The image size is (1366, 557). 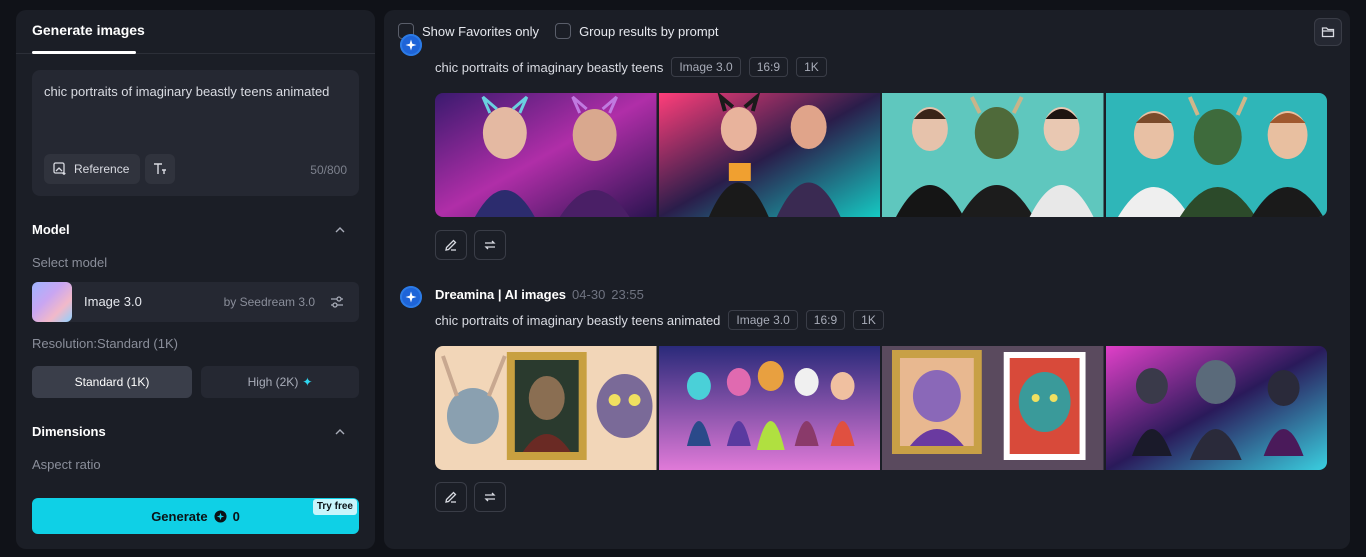 I want to click on char-count: 50/800, so click(x=328, y=170).